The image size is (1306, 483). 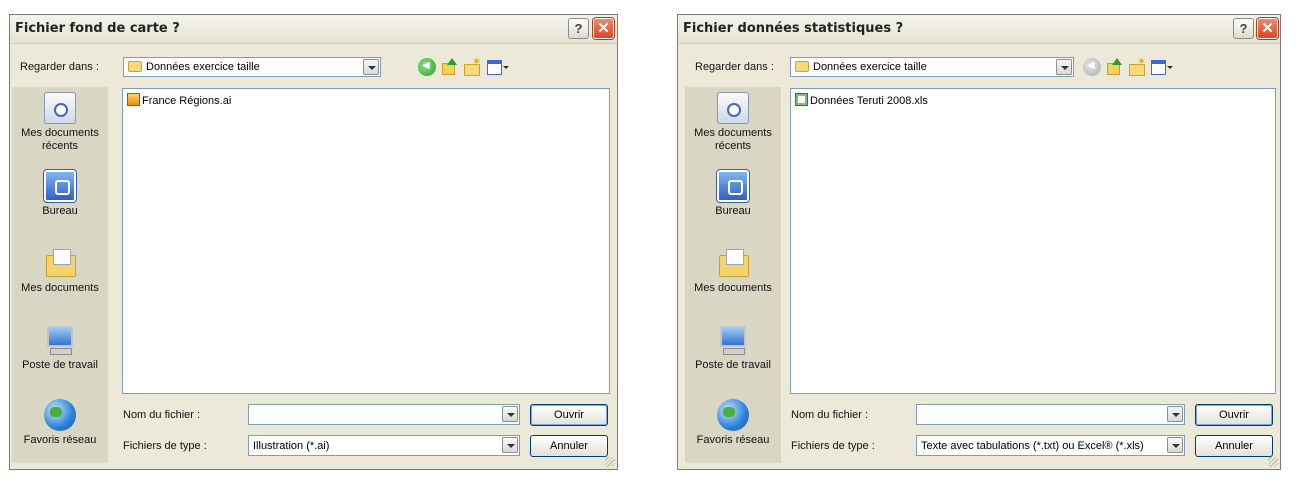 What do you see at coordinates (97, 28) in the screenshot?
I see `dialog-title: Fichier fond de carte ?` at bounding box center [97, 28].